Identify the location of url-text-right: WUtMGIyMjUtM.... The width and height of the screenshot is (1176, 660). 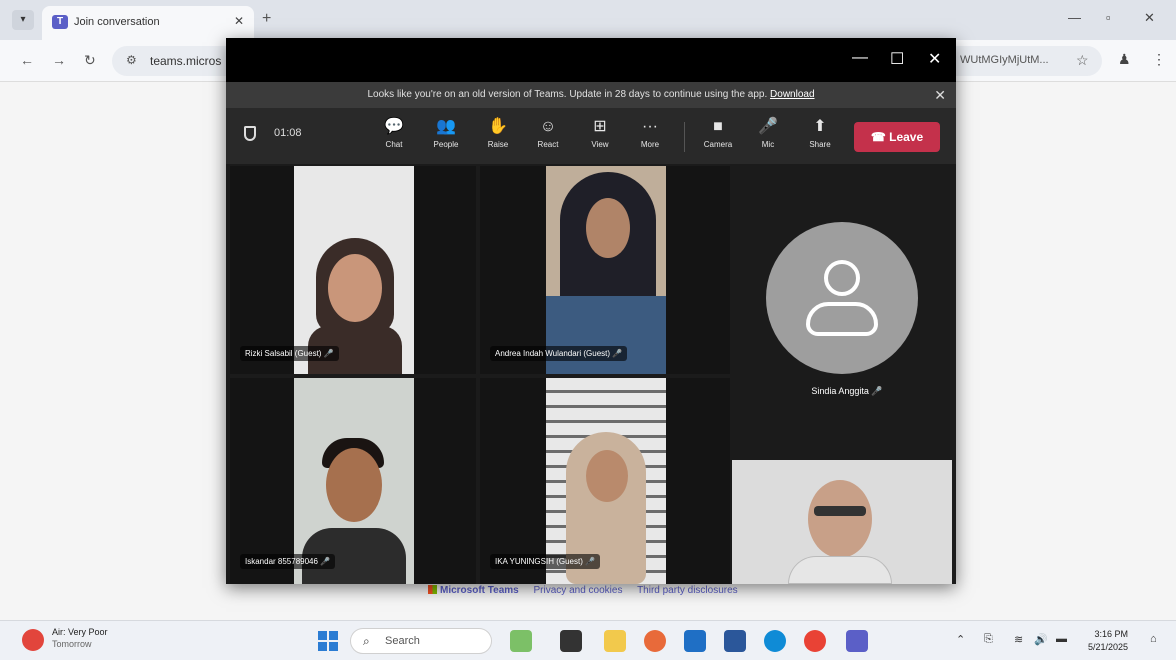
(1004, 60).